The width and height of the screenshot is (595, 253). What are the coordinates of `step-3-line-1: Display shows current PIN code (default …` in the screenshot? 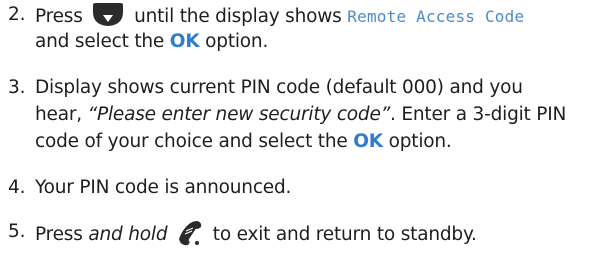 It's located at (279, 88).